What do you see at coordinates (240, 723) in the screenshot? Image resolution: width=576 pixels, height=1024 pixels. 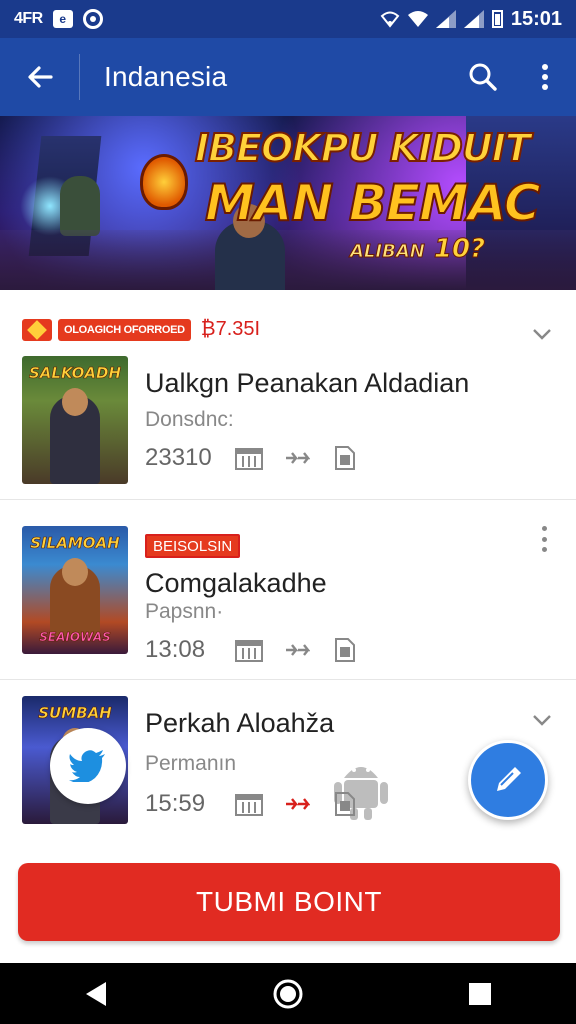 I see `item-title: Perkah Aloahža` at bounding box center [240, 723].